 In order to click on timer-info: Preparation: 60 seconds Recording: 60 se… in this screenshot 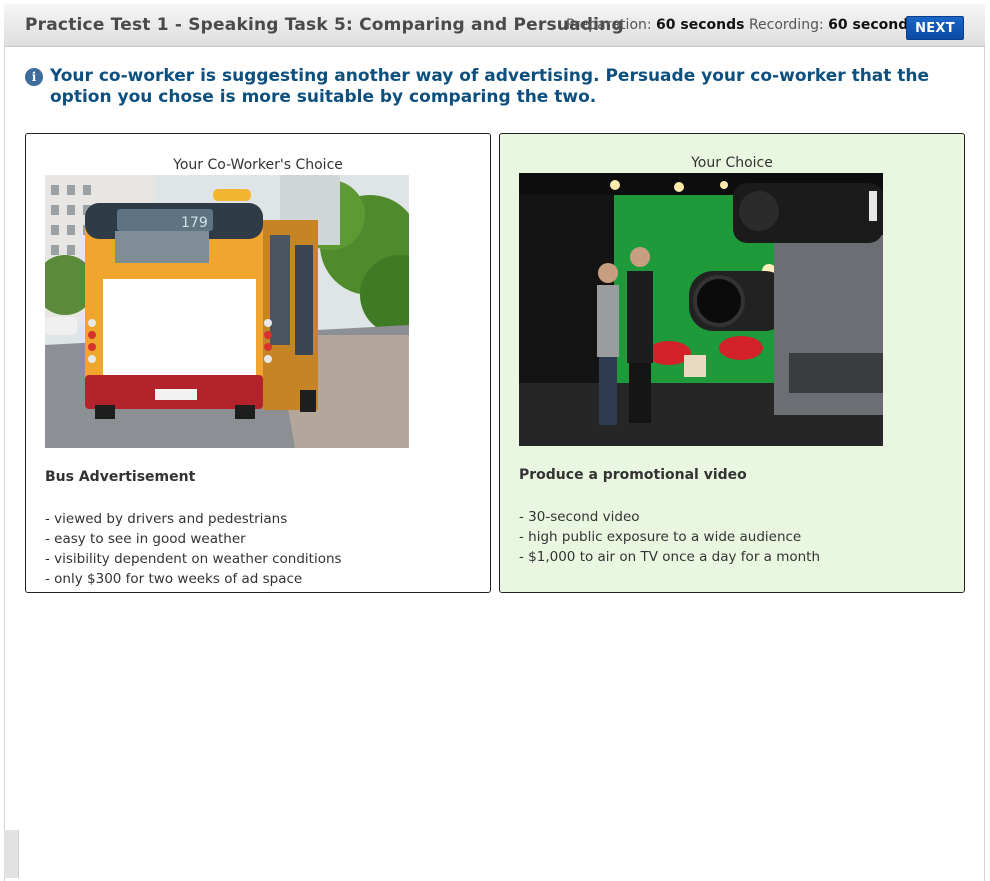, I will do `click(741, 25)`.